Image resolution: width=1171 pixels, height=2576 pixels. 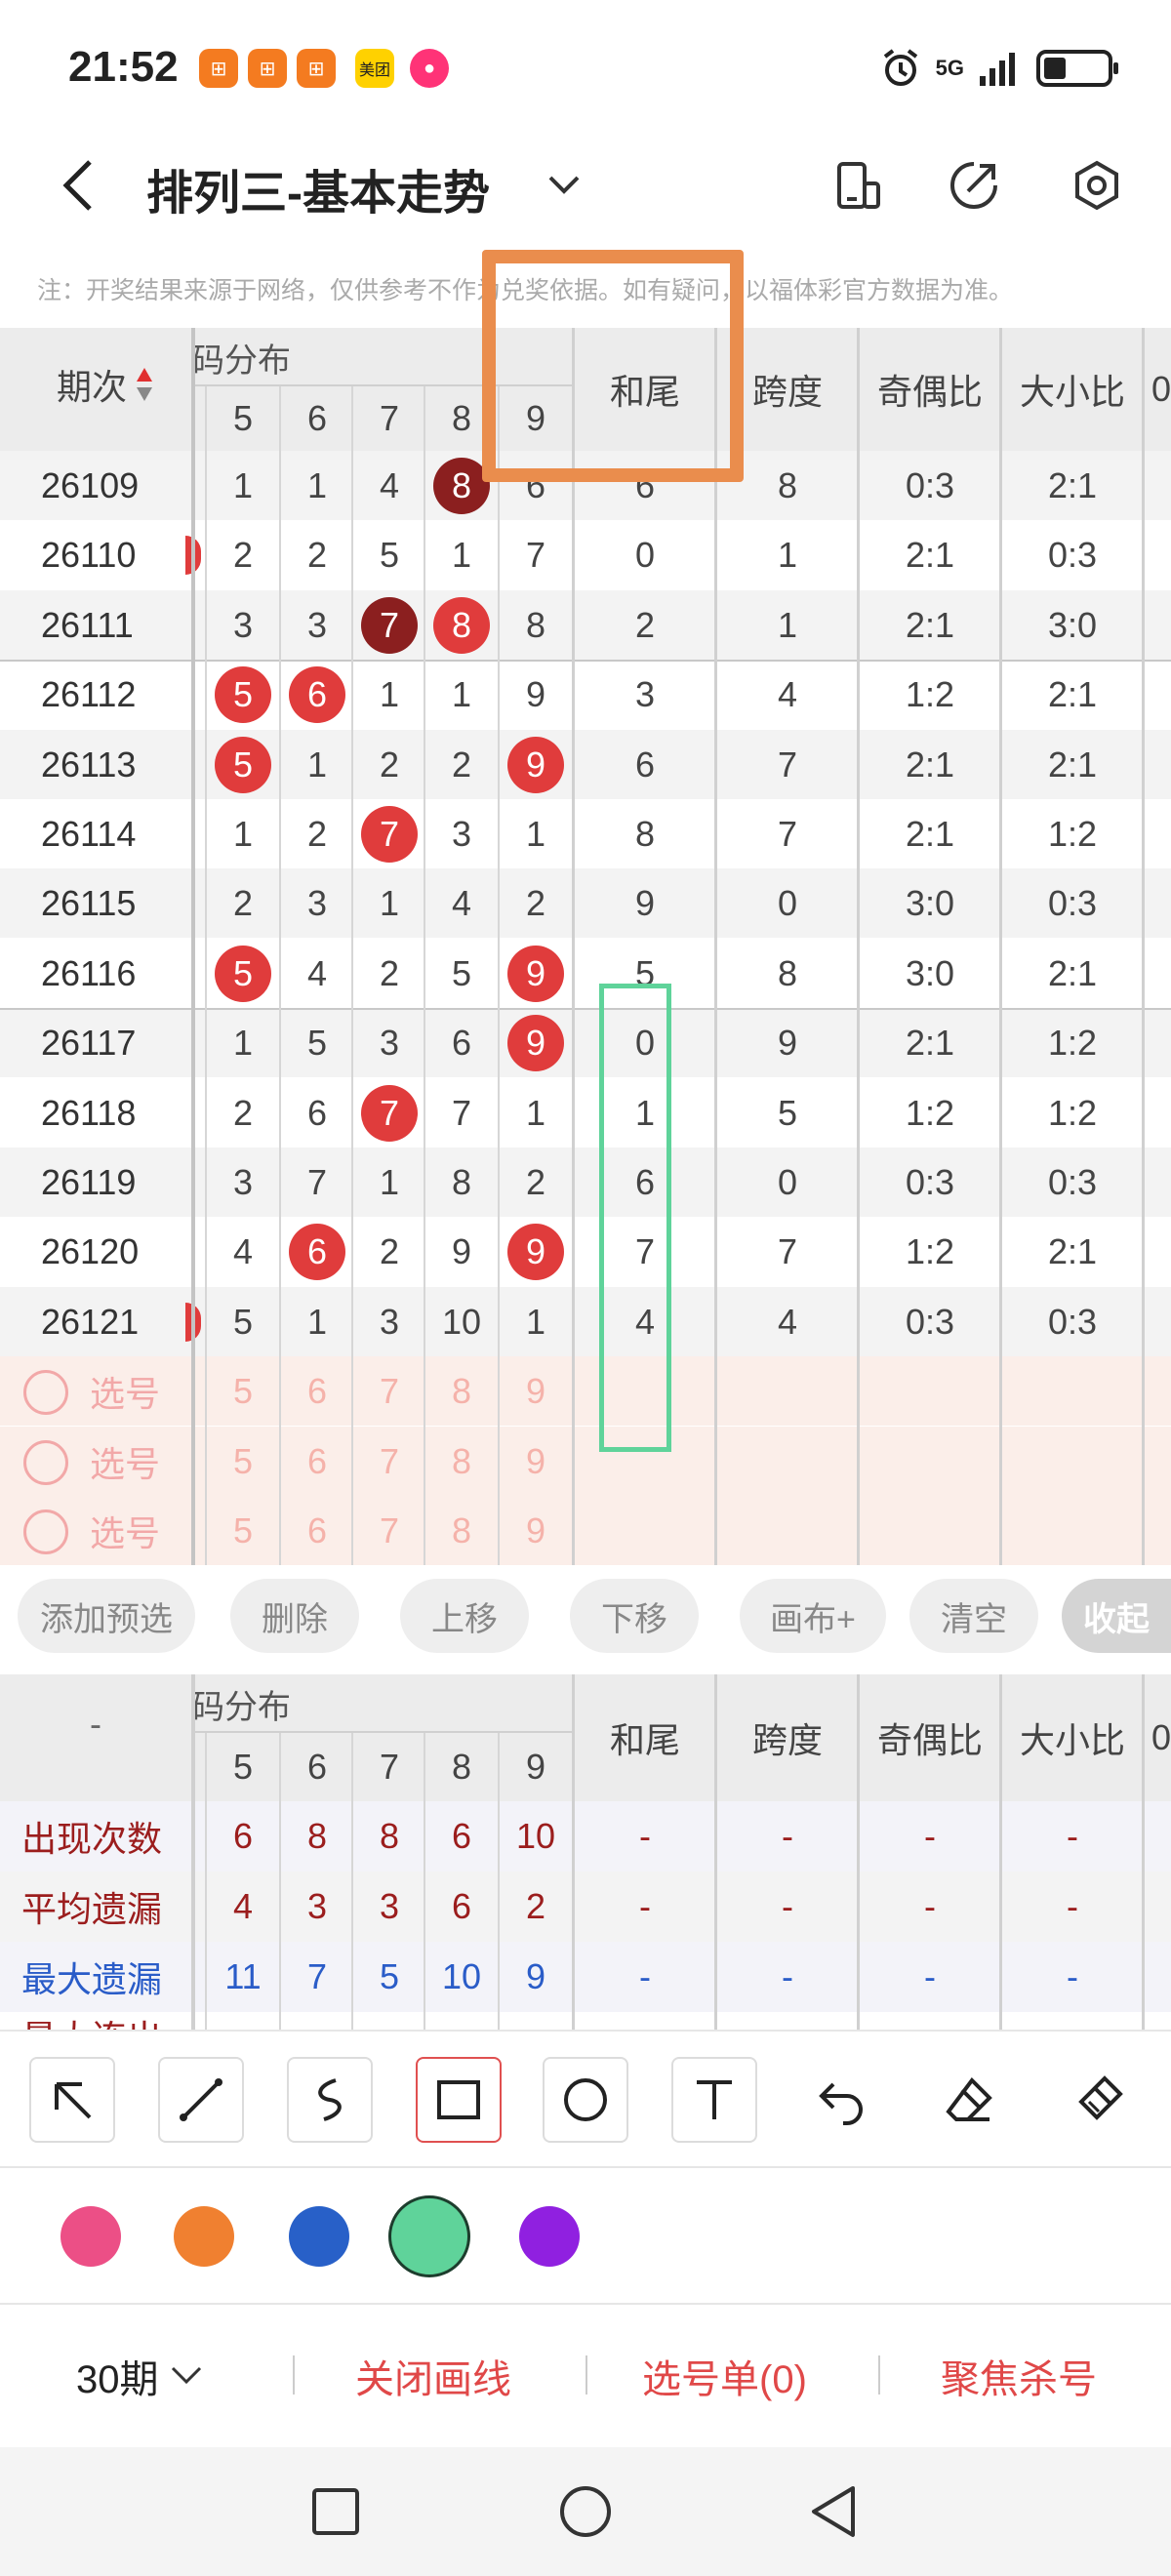 What do you see at coordinates (78, 185) in the screenshot?
I see `back-button` at bounding box center [78, 185].